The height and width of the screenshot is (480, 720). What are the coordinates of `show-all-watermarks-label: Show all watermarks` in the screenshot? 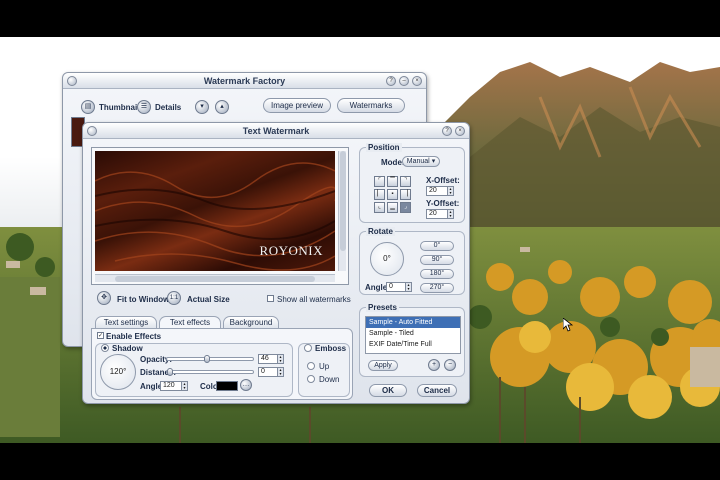 It's located at (314, 299).